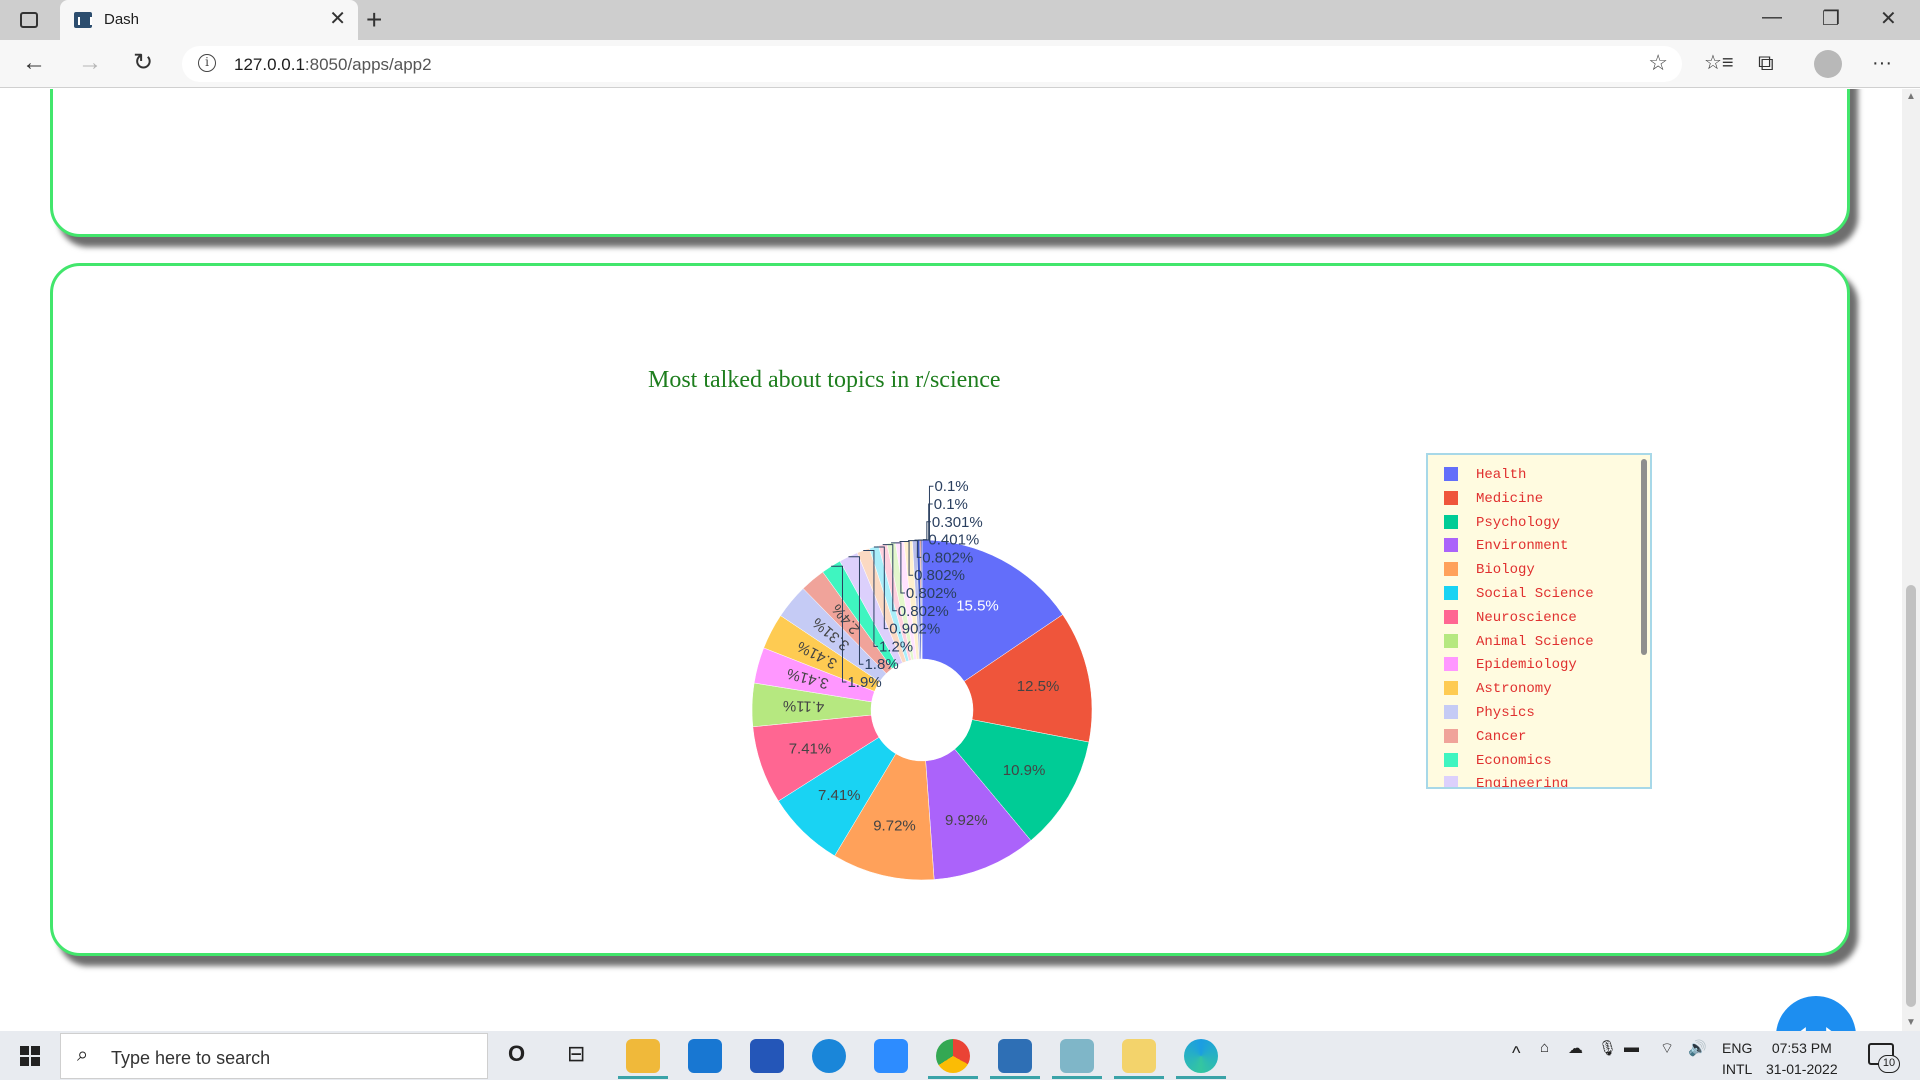 The height and width of the screenshot is (1080, 1920). I want to click on legend-item: Physics, so click(1539, 712).